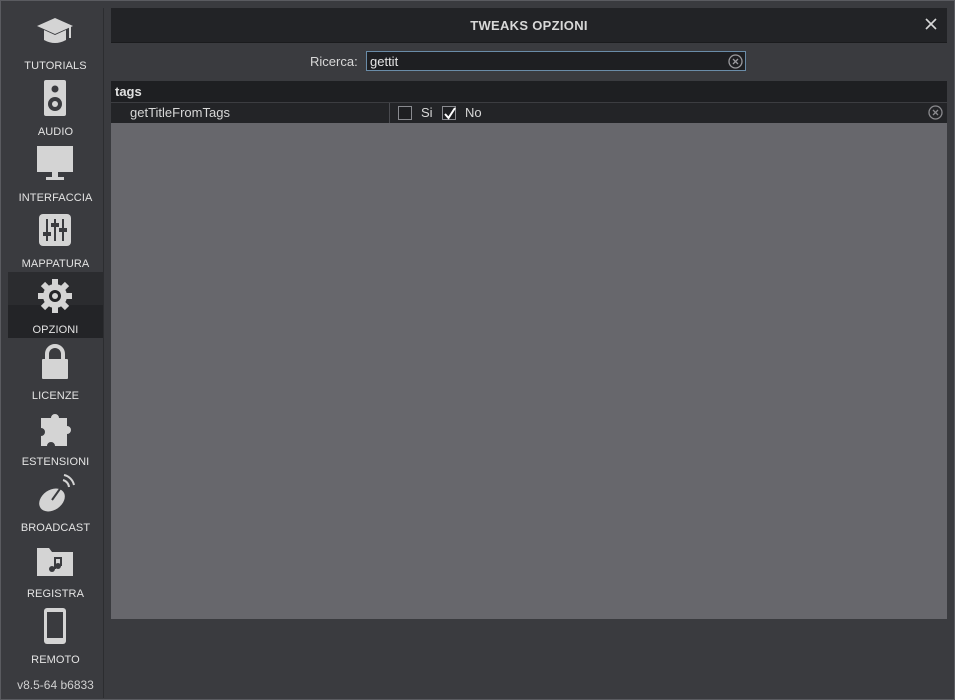 This screenshot has height=700, width=955. I want to click on sidebar-item-estensioni: ESTENSIONI, so click(55, 437).